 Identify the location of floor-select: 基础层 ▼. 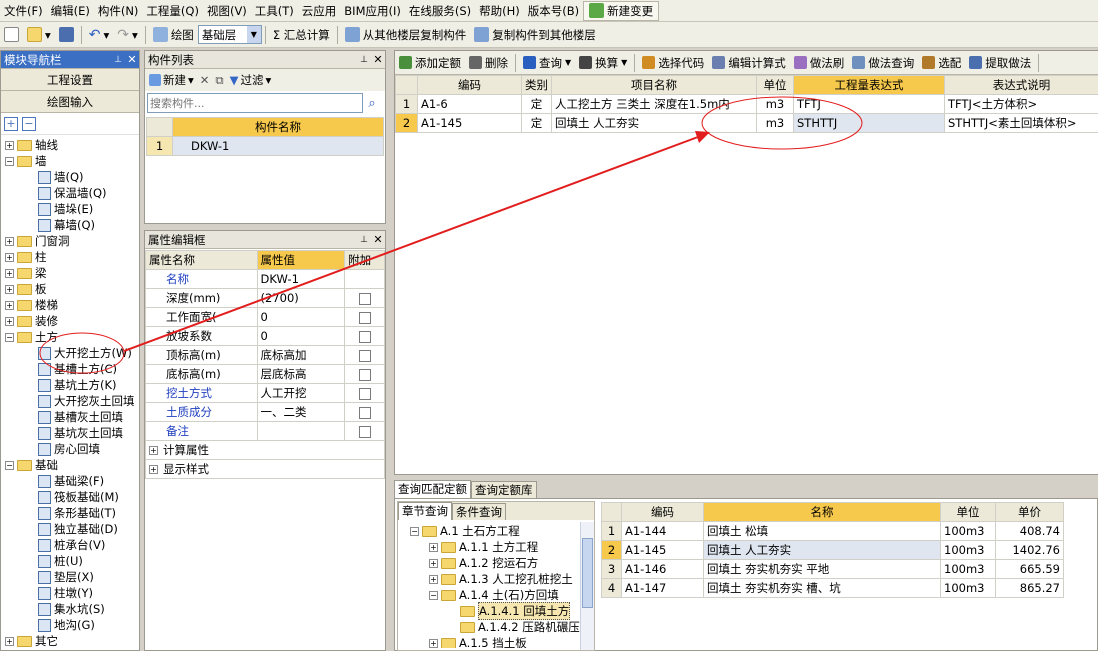
(229, 34).